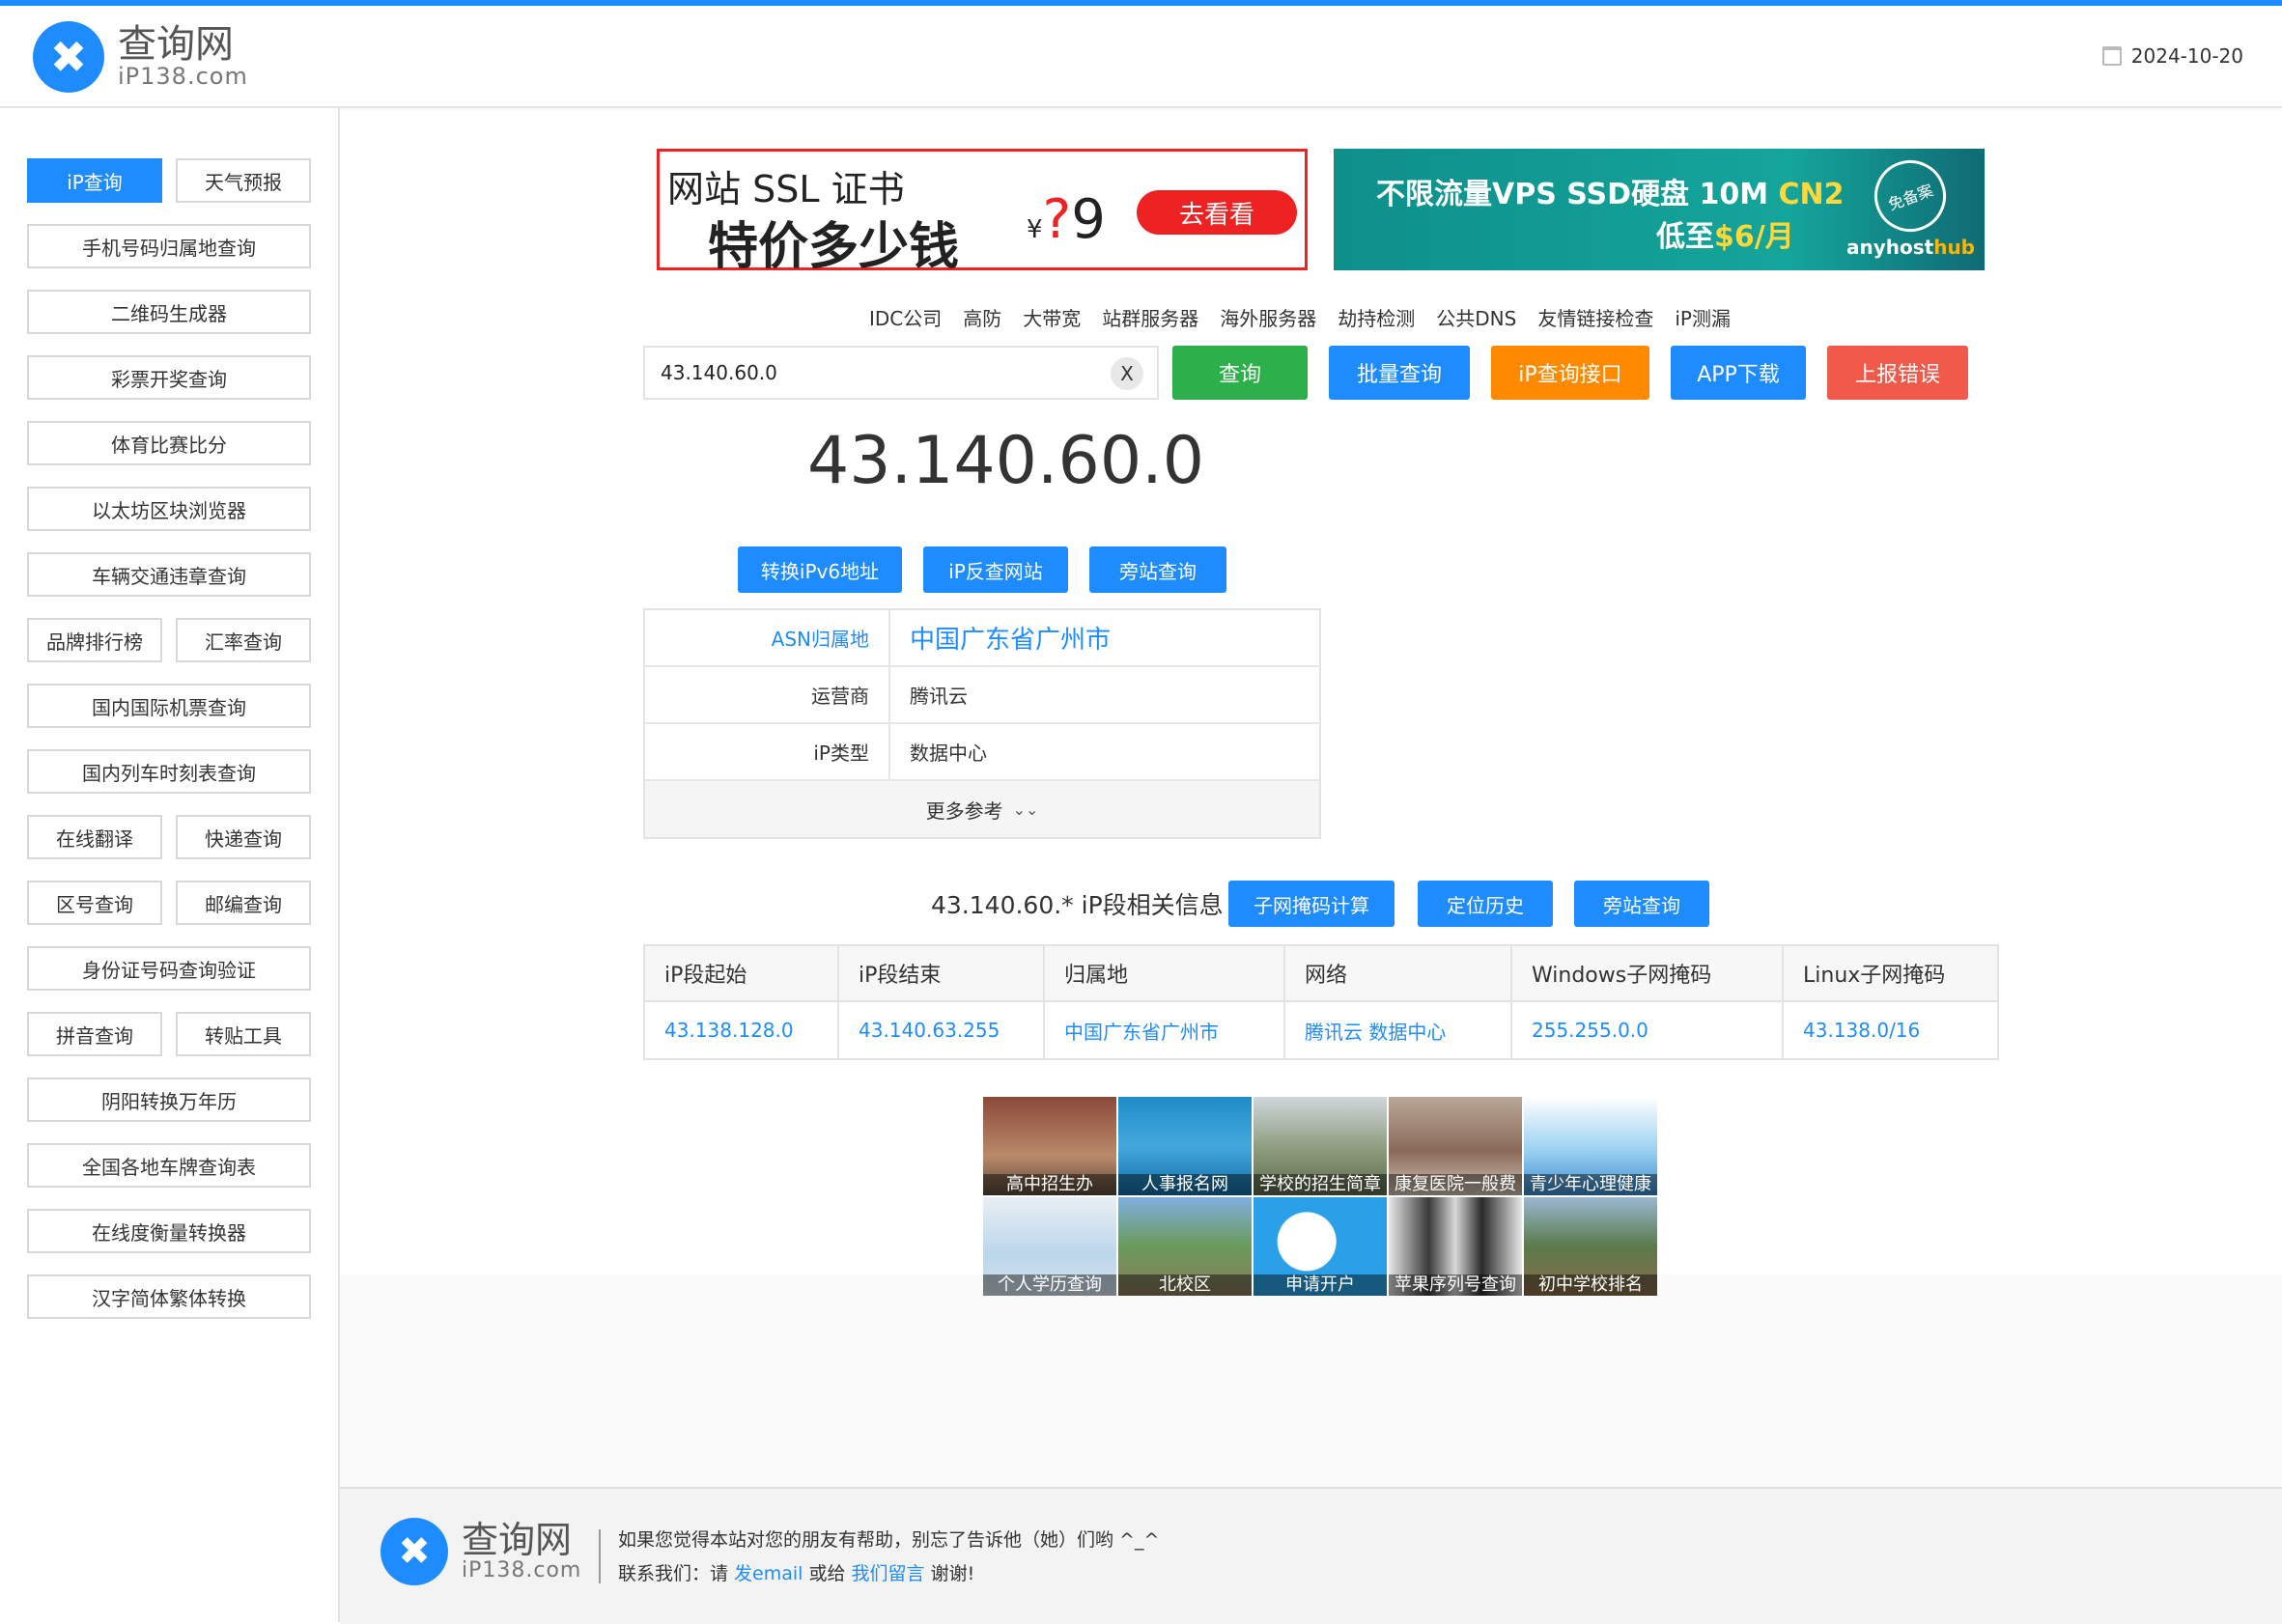 The height and width of the screenshot is (1624, 2282). Describe the element at coordinates (1647, 973) in the screenshot. I see `col-windows-mask: Windows子网掩码` at that location.